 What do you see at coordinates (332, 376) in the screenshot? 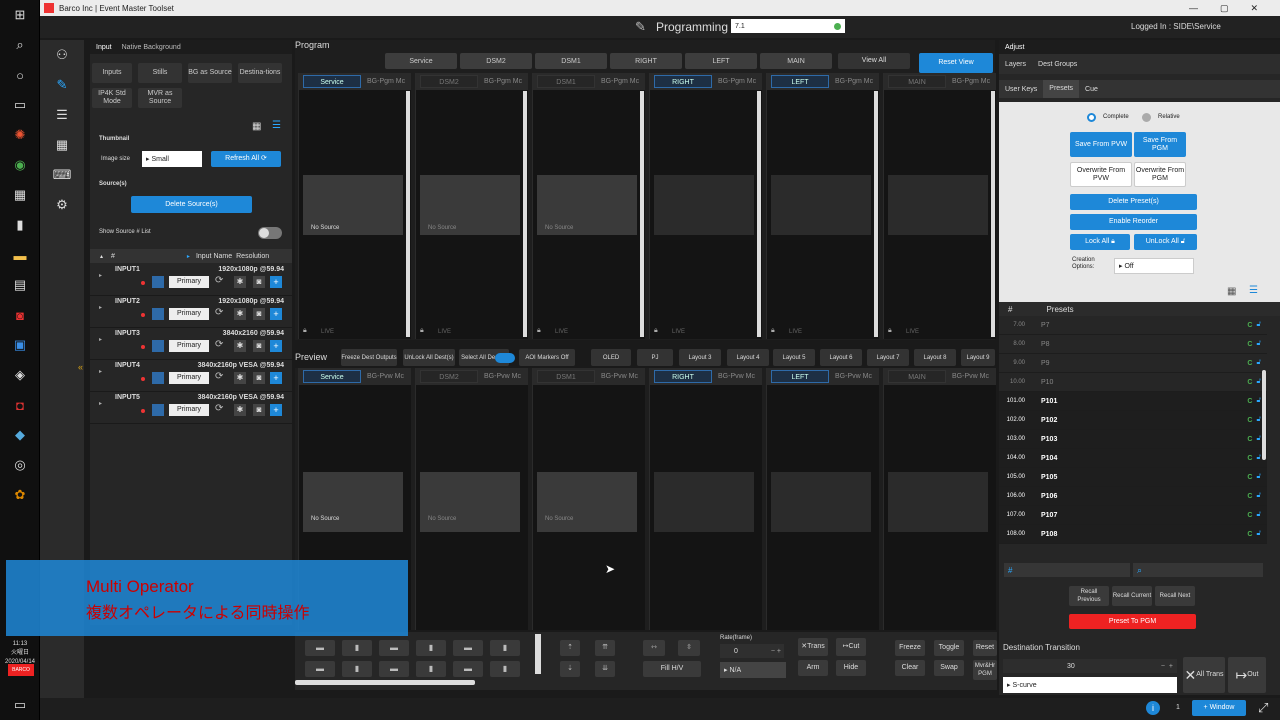
I see `preview-tile-dest: Service` at bounding box center [332, 376].